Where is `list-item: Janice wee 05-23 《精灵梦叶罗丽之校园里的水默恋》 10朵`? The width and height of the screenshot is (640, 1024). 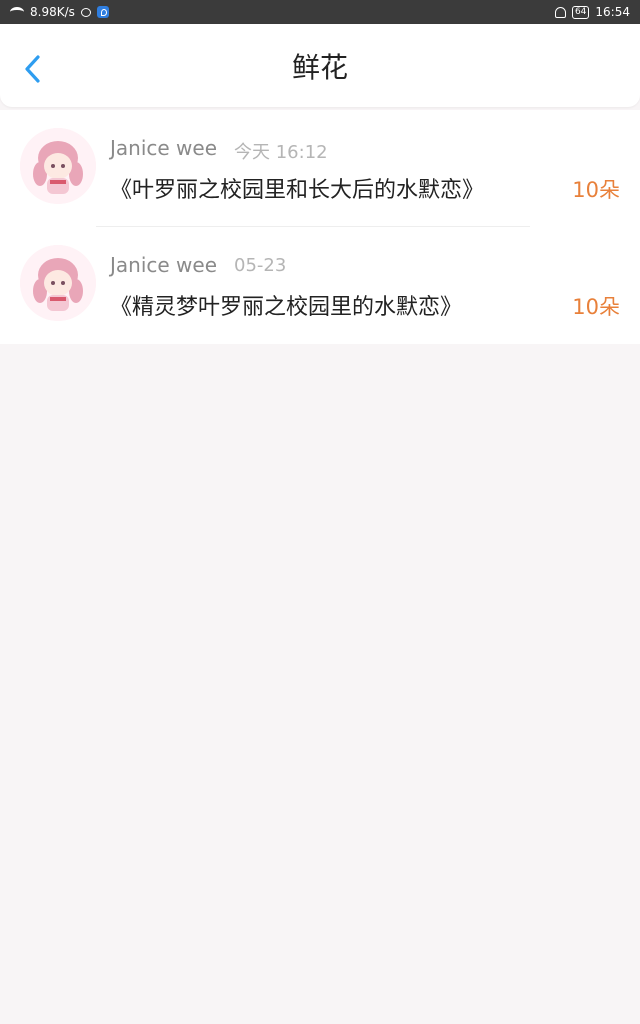
list-item: Janice wee 05-23 《精灵梦叶罗丽之校园里的水默恋》 10朵 is located at coordinates (320, 285).